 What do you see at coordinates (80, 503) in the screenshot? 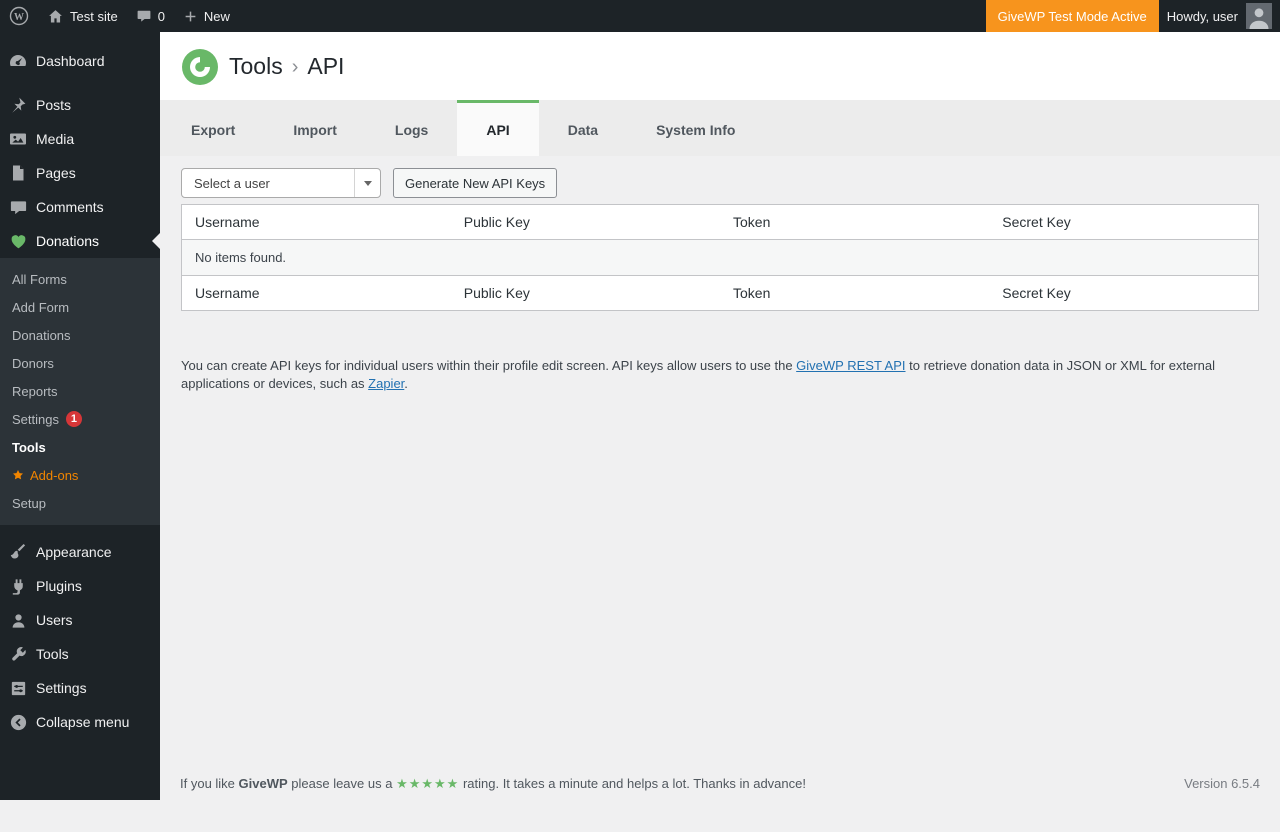
I see `submenu-item-setup: Setup` at bounding box center [80, 503].